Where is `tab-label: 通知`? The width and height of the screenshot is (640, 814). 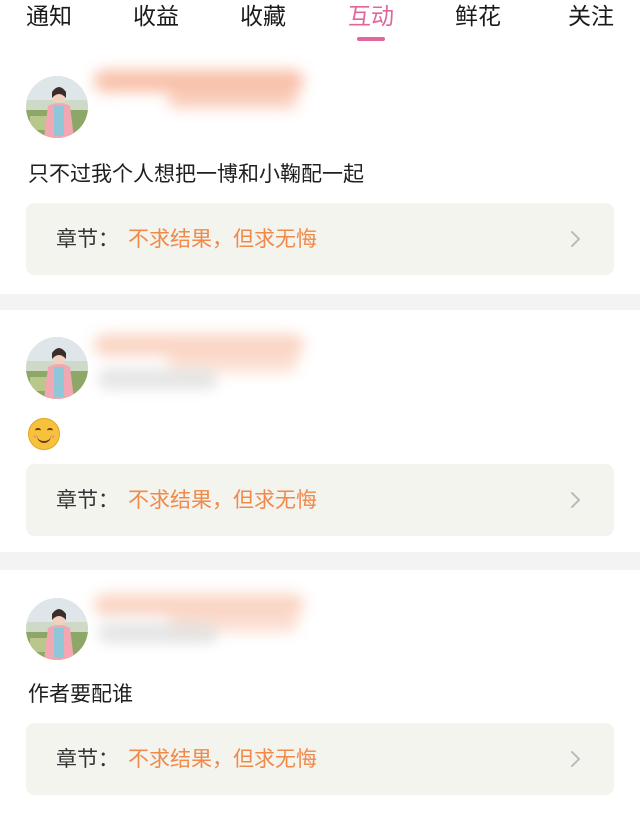 tab-label: 通知 is located at coordinates (49, 17).